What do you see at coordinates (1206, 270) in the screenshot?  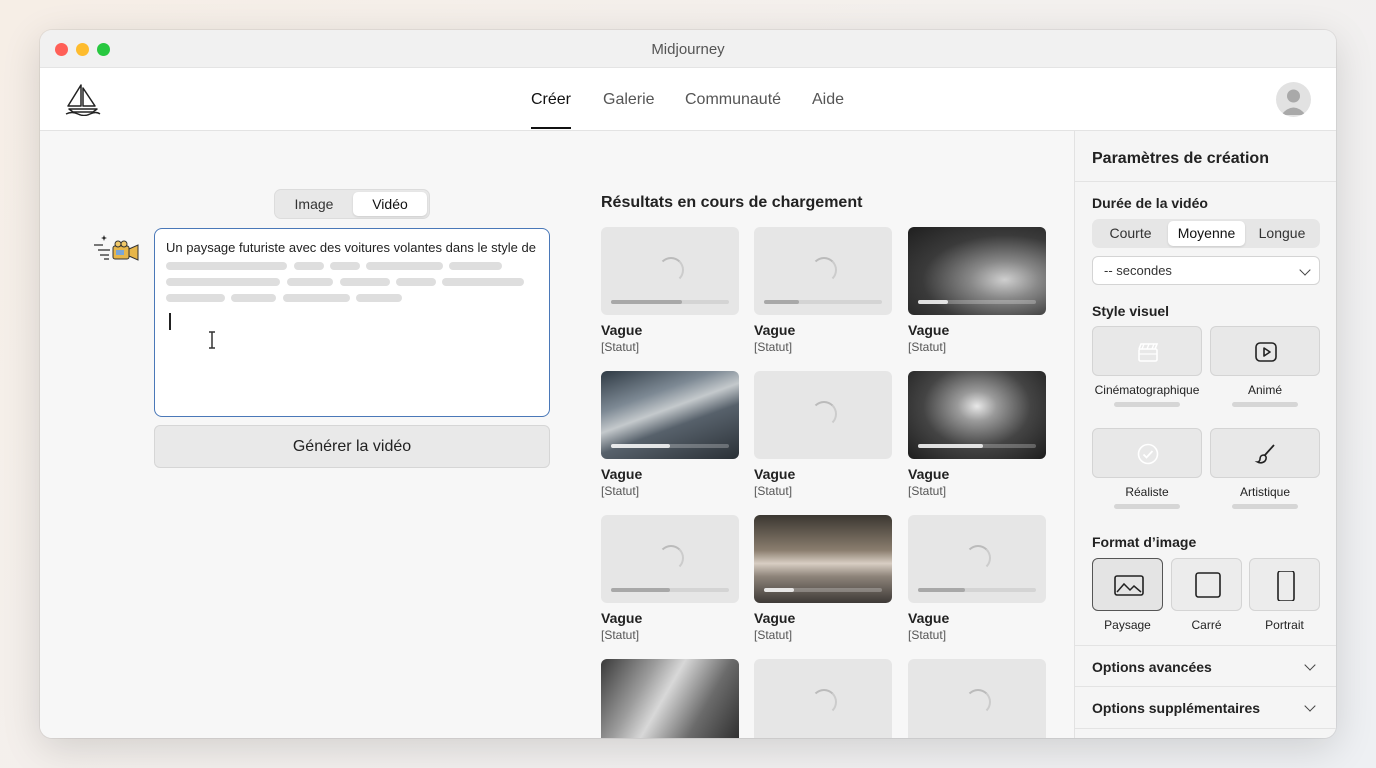 I see `seconds-select: -- secondes` at bounding box center [1206, 270].